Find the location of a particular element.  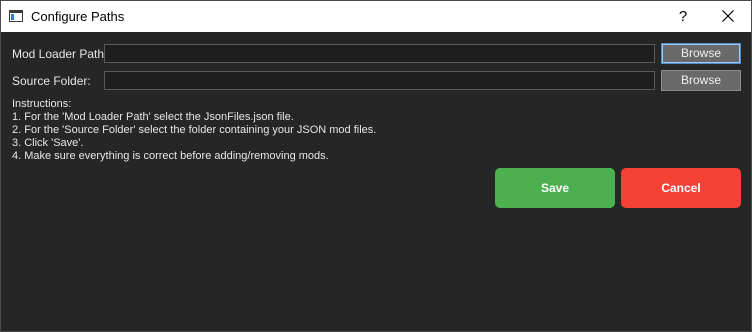

title-bar: Configure Paths ? is located at coordinates (376, 16).